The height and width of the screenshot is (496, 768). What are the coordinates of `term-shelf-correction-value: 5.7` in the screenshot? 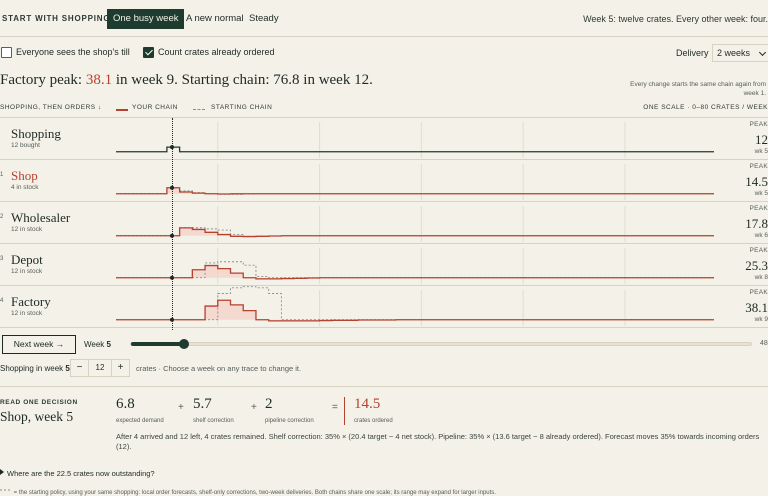 It's located at (202, 404).